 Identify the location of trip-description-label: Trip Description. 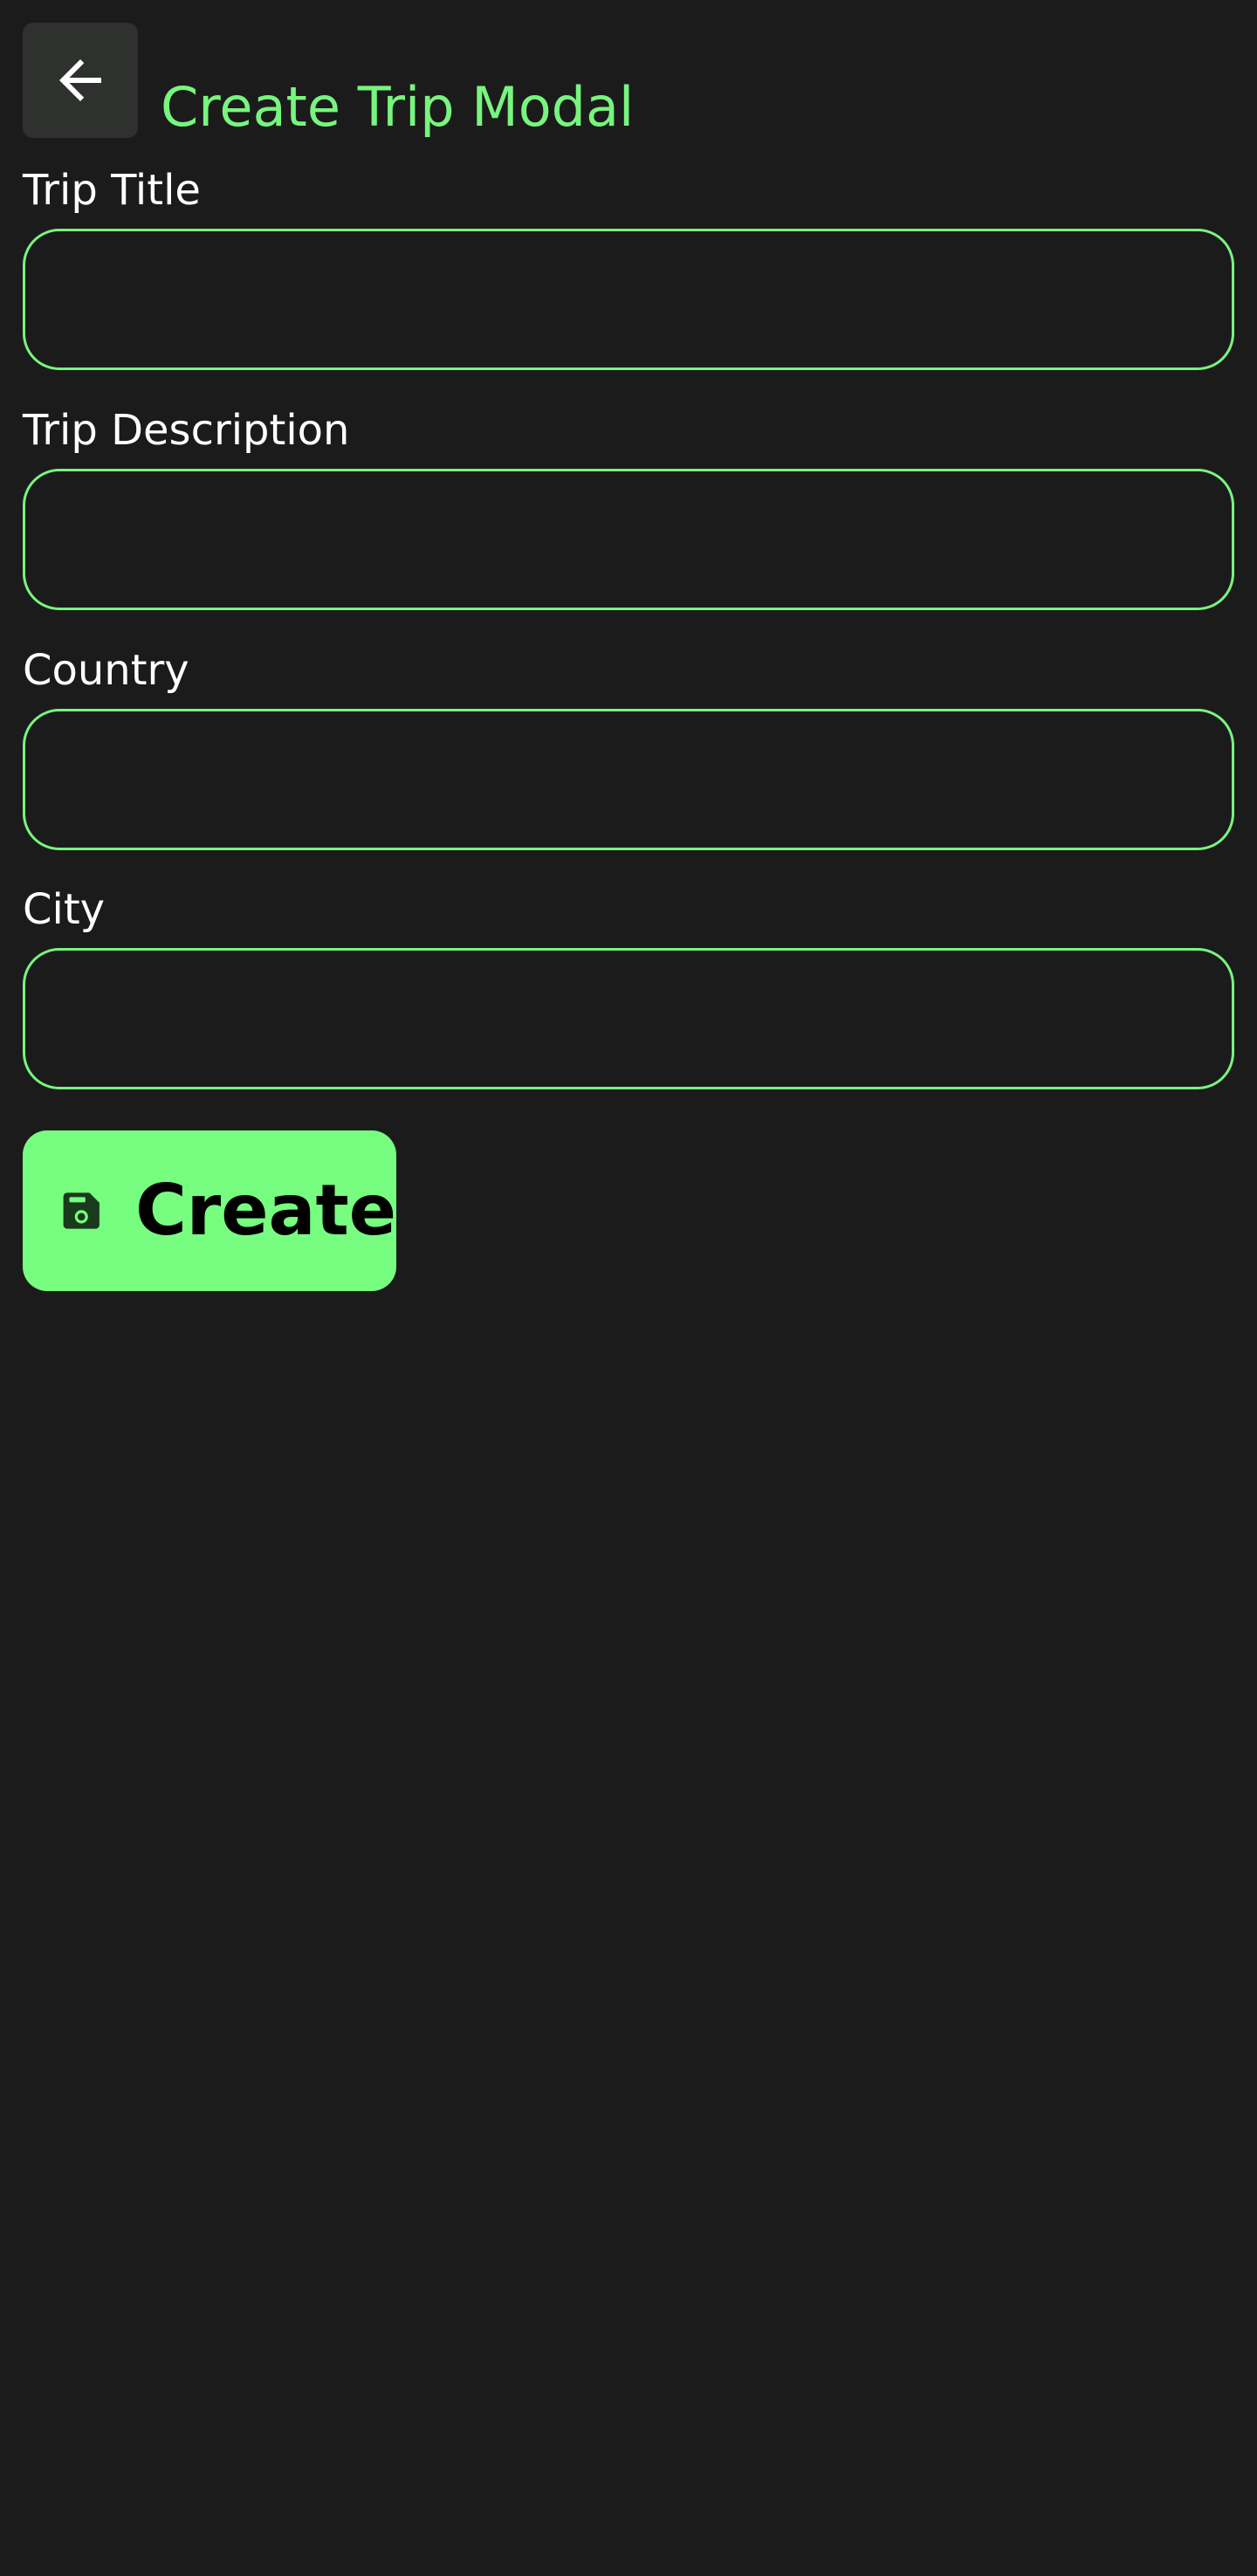
(186, 431).